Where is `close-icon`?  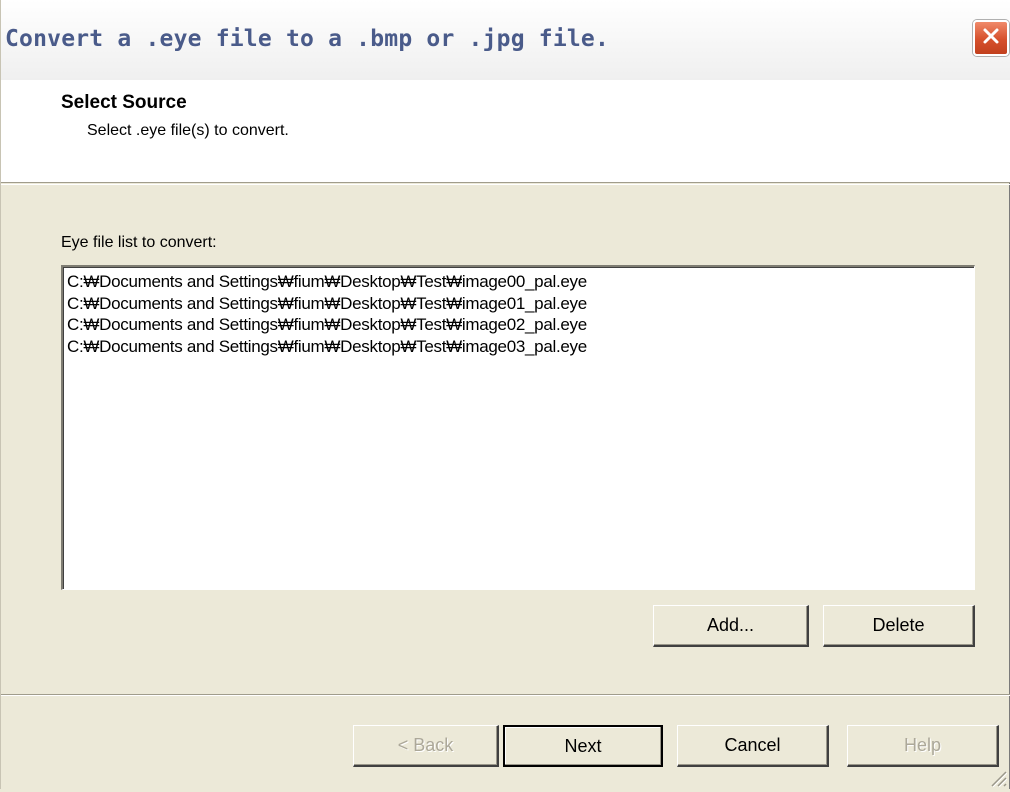 close-icon is located at coordinates (991, 38).